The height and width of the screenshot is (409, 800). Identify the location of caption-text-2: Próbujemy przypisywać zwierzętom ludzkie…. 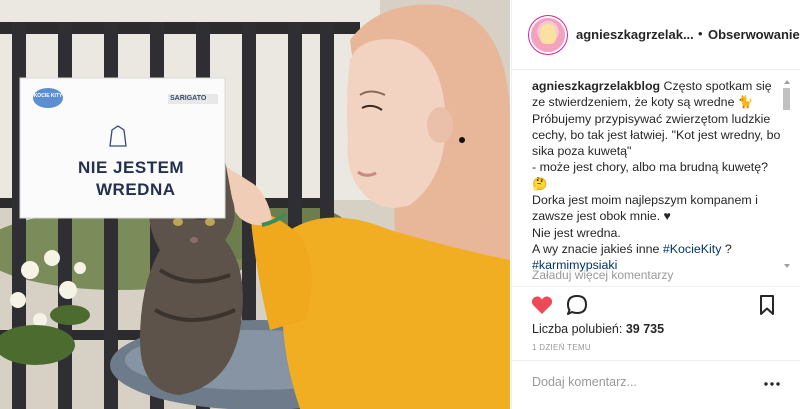
(656, 135).